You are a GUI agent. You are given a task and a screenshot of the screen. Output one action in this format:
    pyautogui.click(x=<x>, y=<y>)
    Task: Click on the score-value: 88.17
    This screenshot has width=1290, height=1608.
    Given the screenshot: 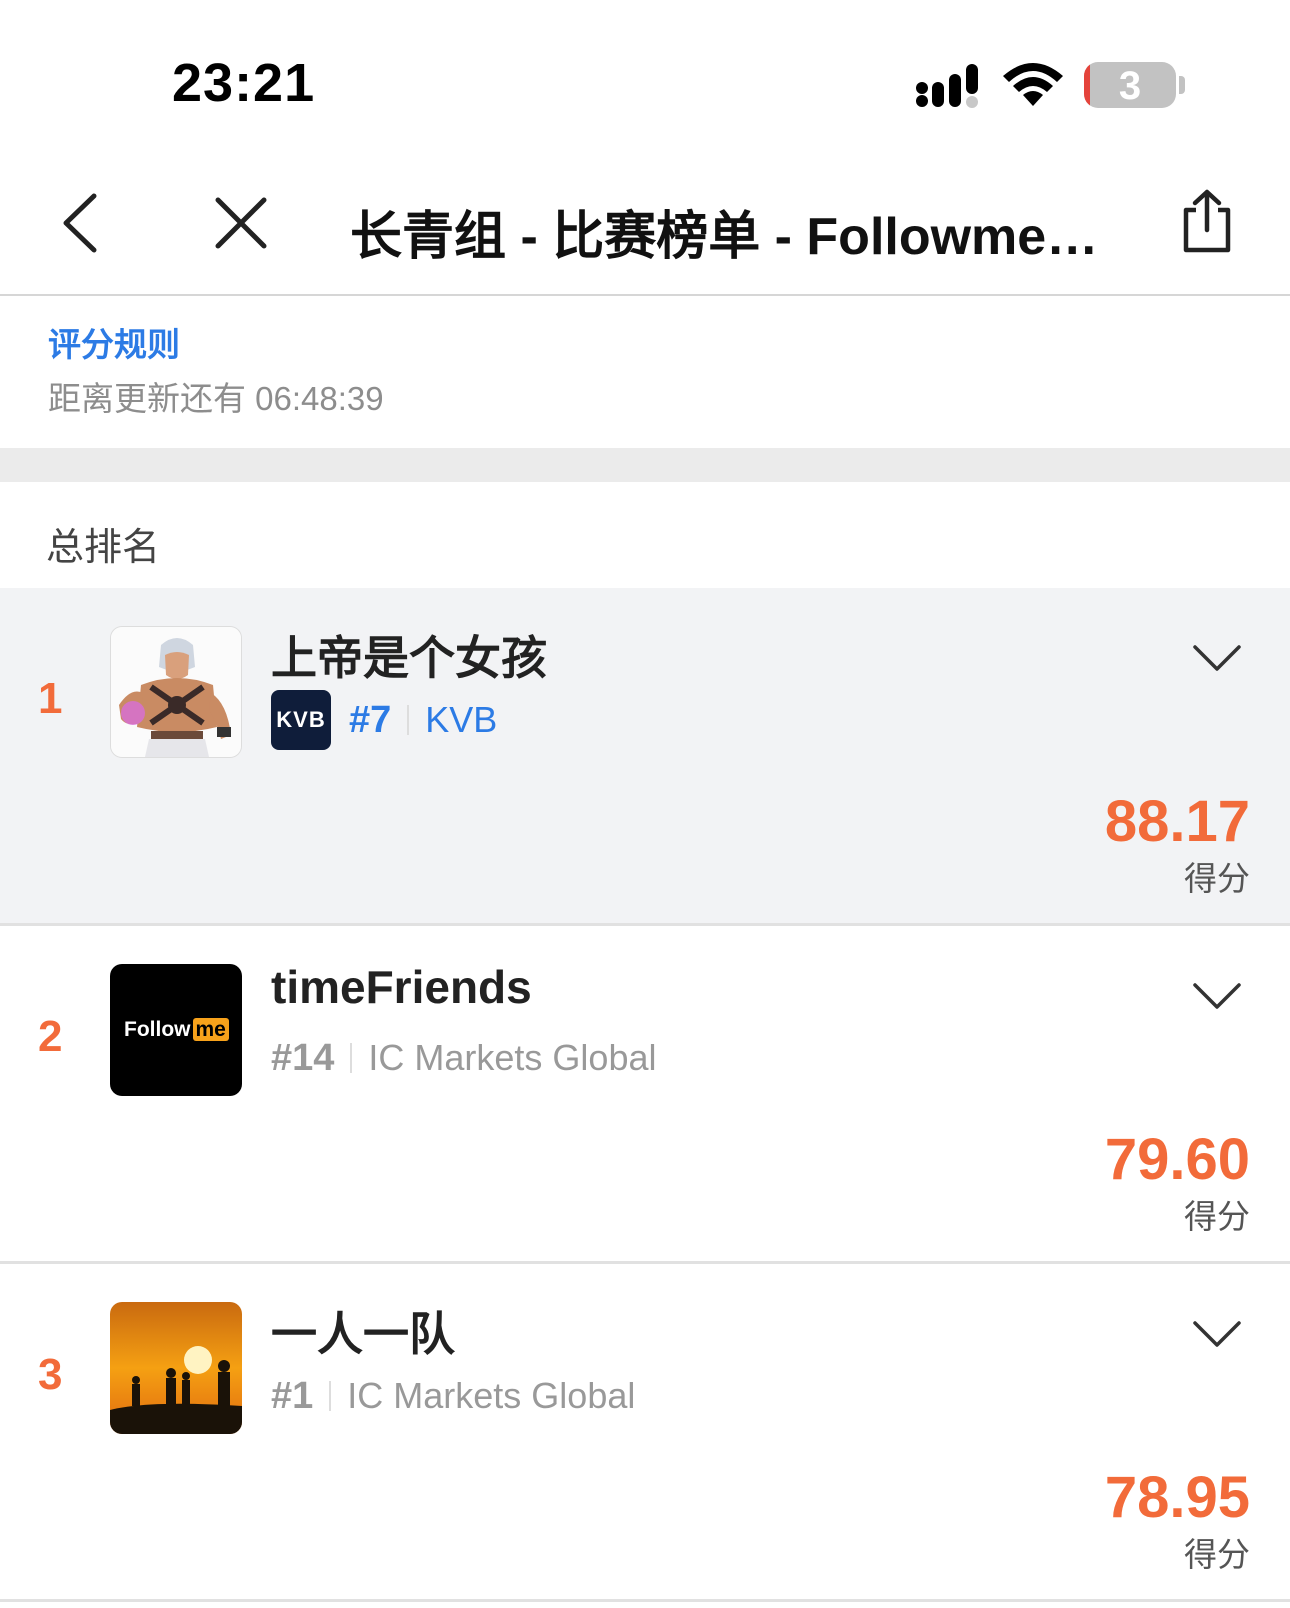 What is the action you would take?
    pyautogui.click(x=1177, y=821)
    